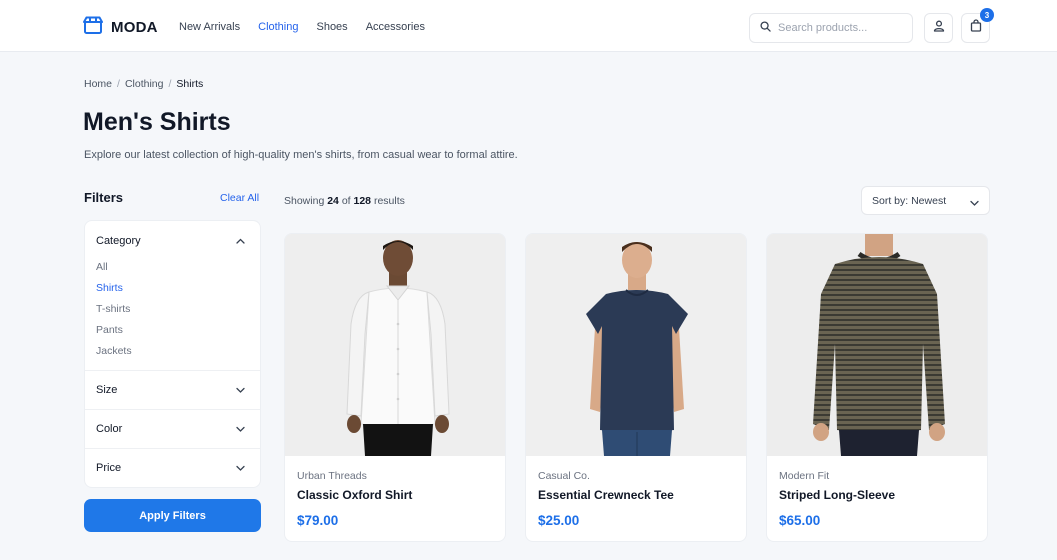 This screenshot has height=560, width=1057. What do you see at coordinates (104, 197) in the screenshot?
I see `filters-title: Filters` at bounding box center [104, 197].